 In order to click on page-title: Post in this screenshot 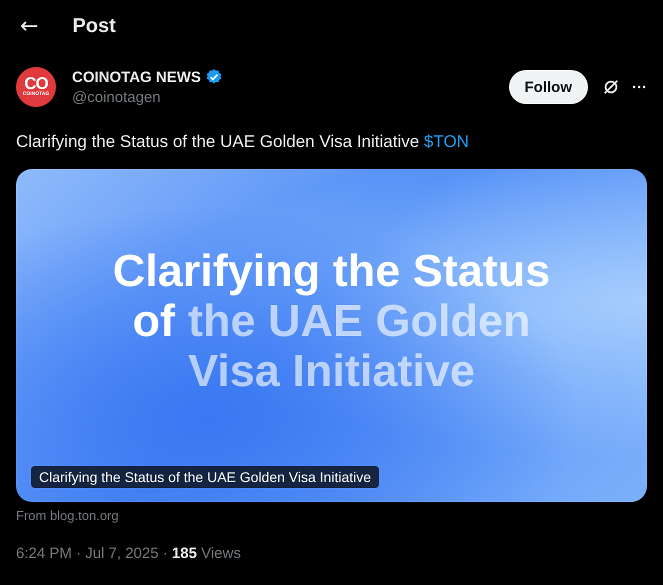, I will do `click(94, 26)`.